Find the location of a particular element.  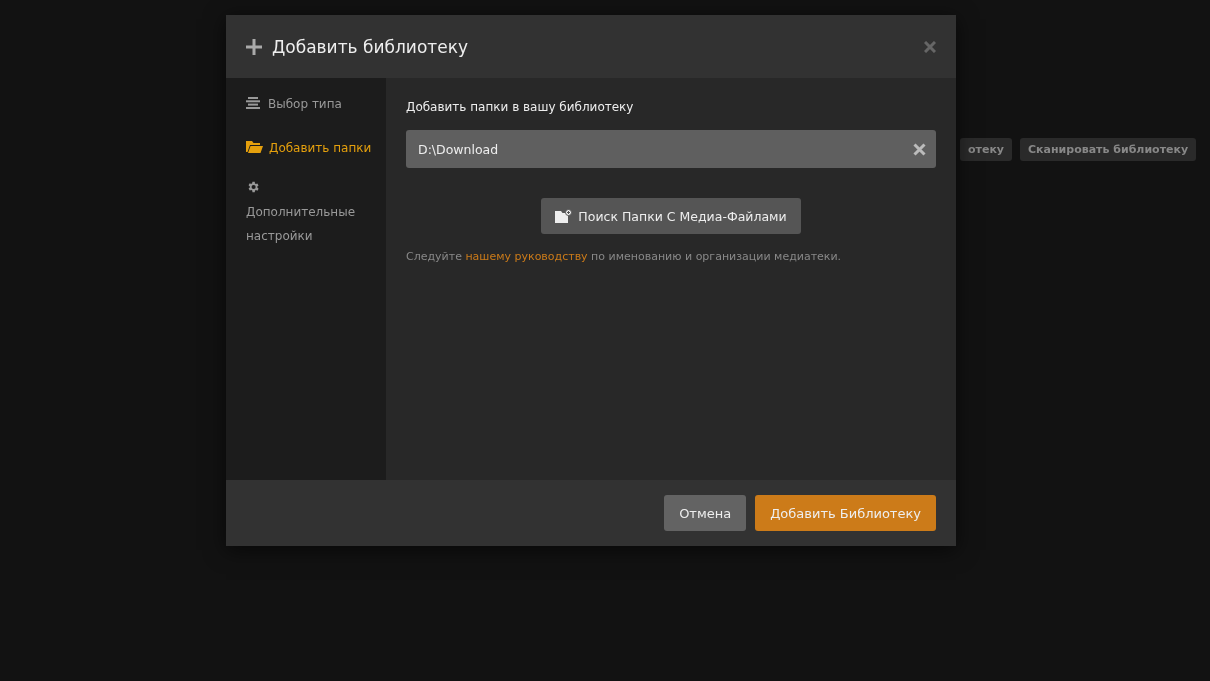

toolbar-button: отеку is located at coordinates (986, 149).